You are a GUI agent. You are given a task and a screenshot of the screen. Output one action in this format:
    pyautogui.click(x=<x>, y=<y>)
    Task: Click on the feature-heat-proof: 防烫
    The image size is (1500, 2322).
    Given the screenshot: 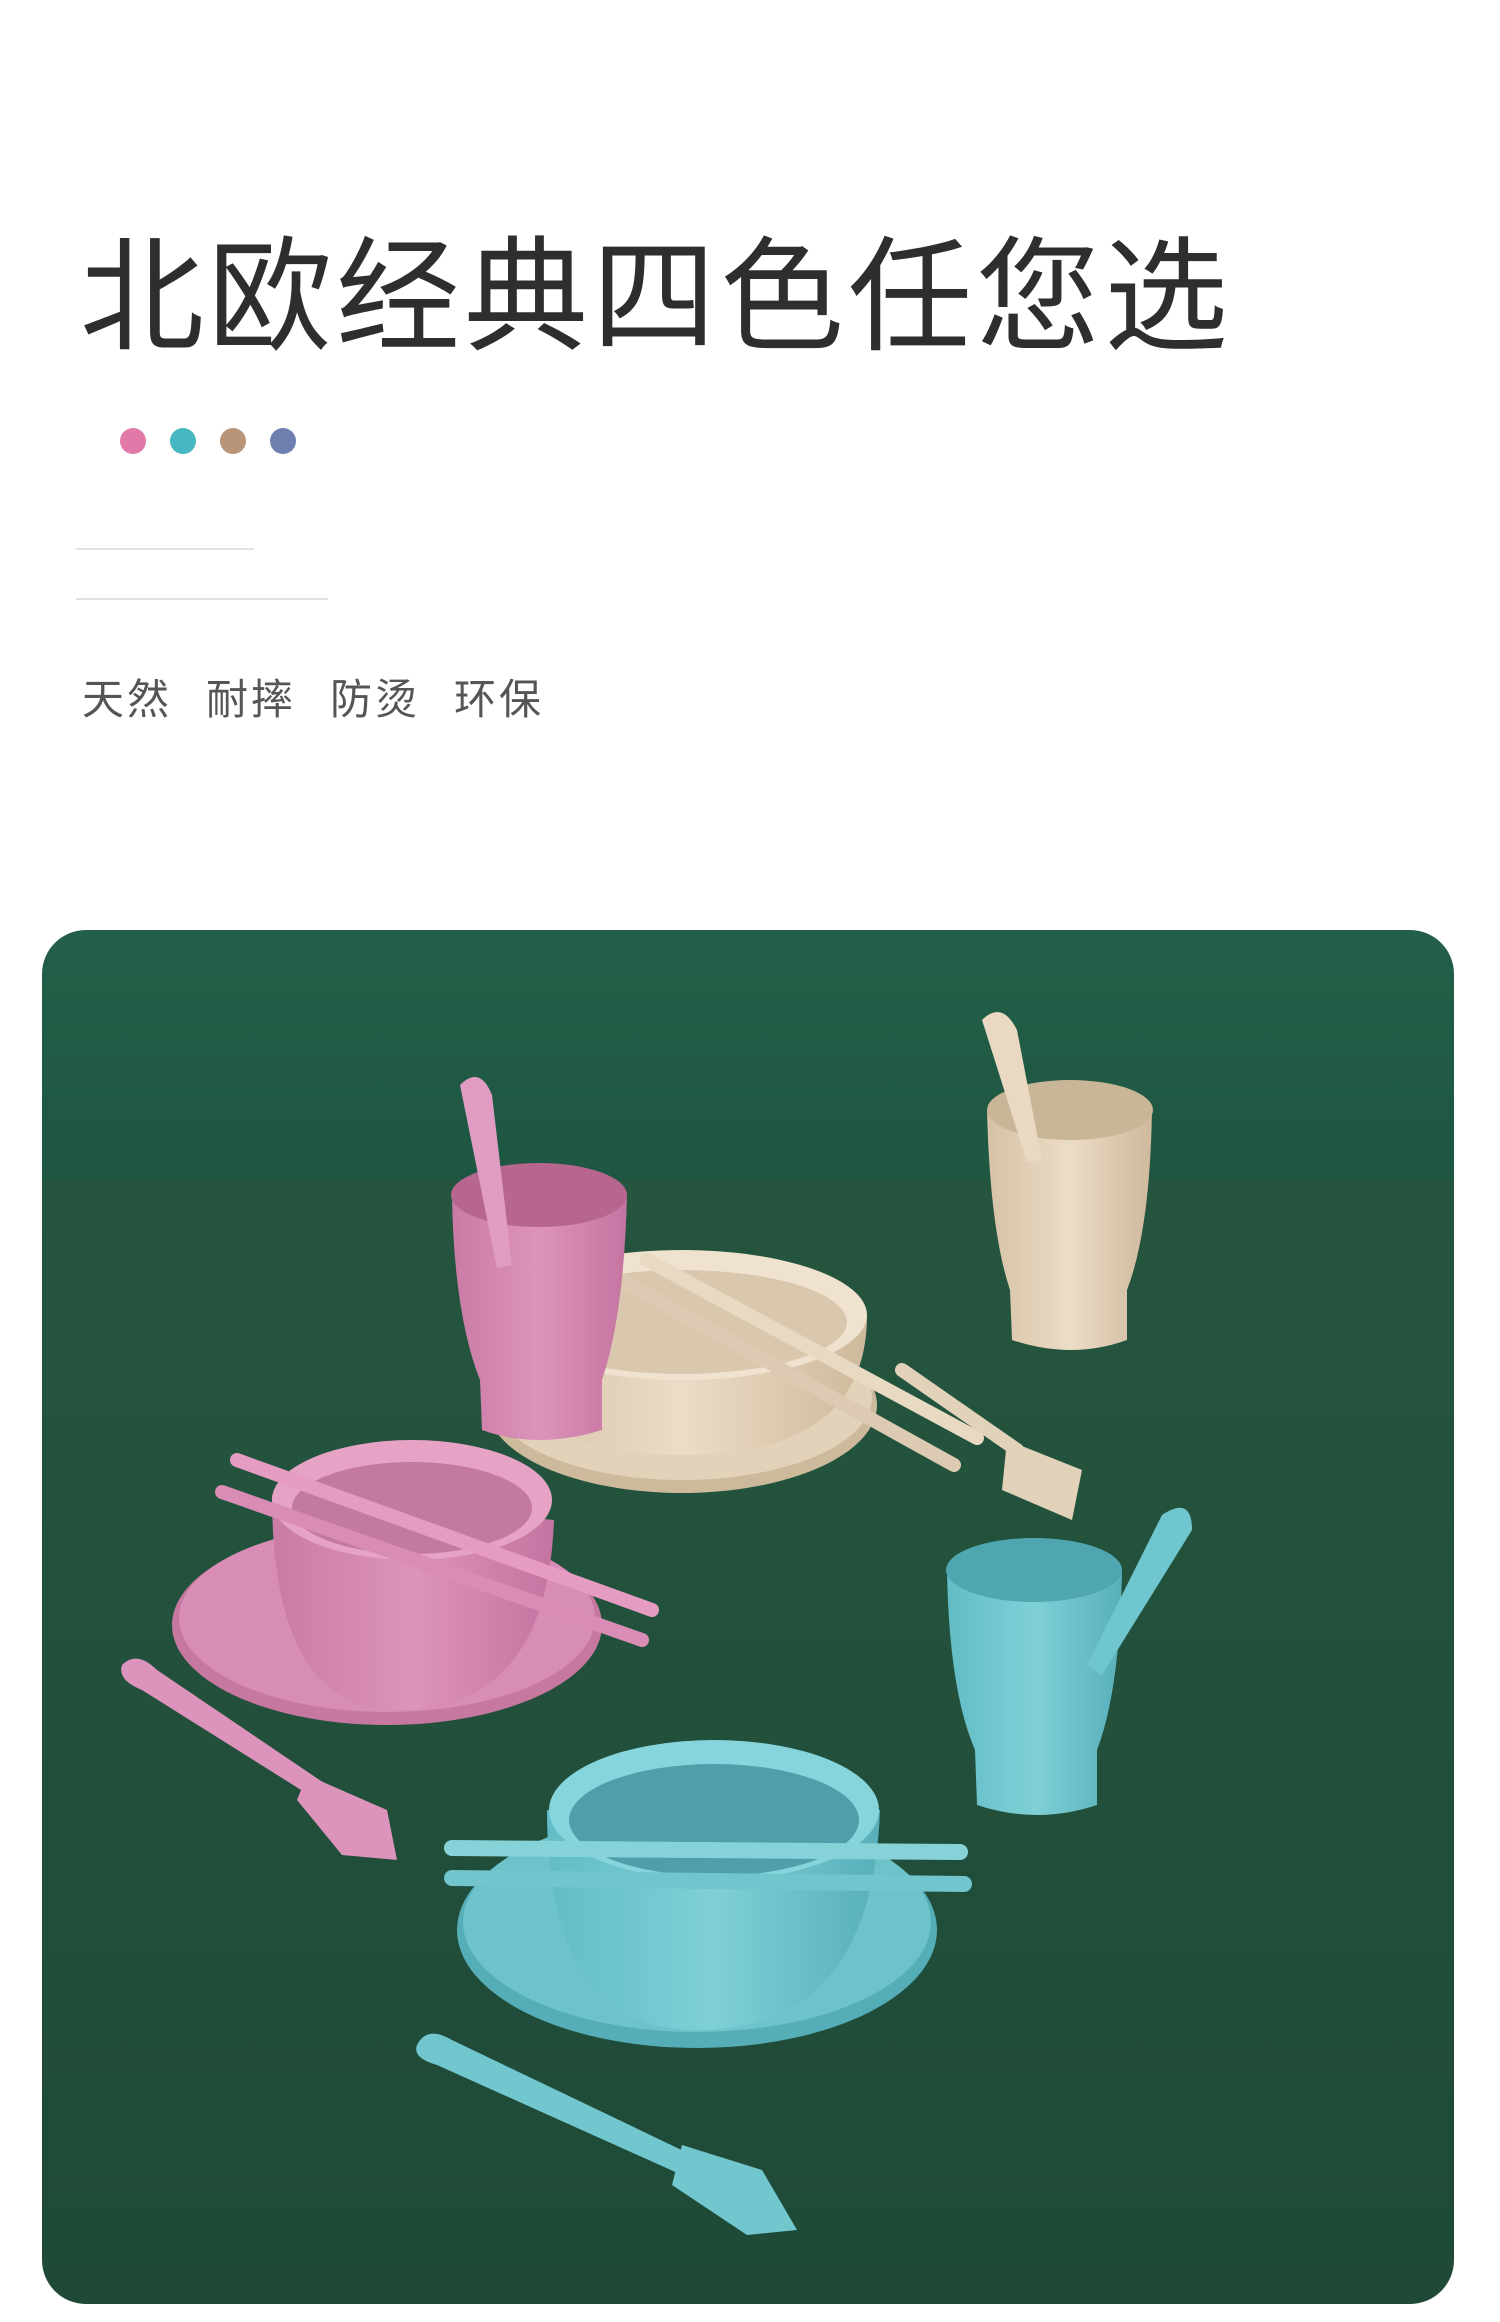 What is the action you would take?
    pyautogui.click(x=375, y=699)
    